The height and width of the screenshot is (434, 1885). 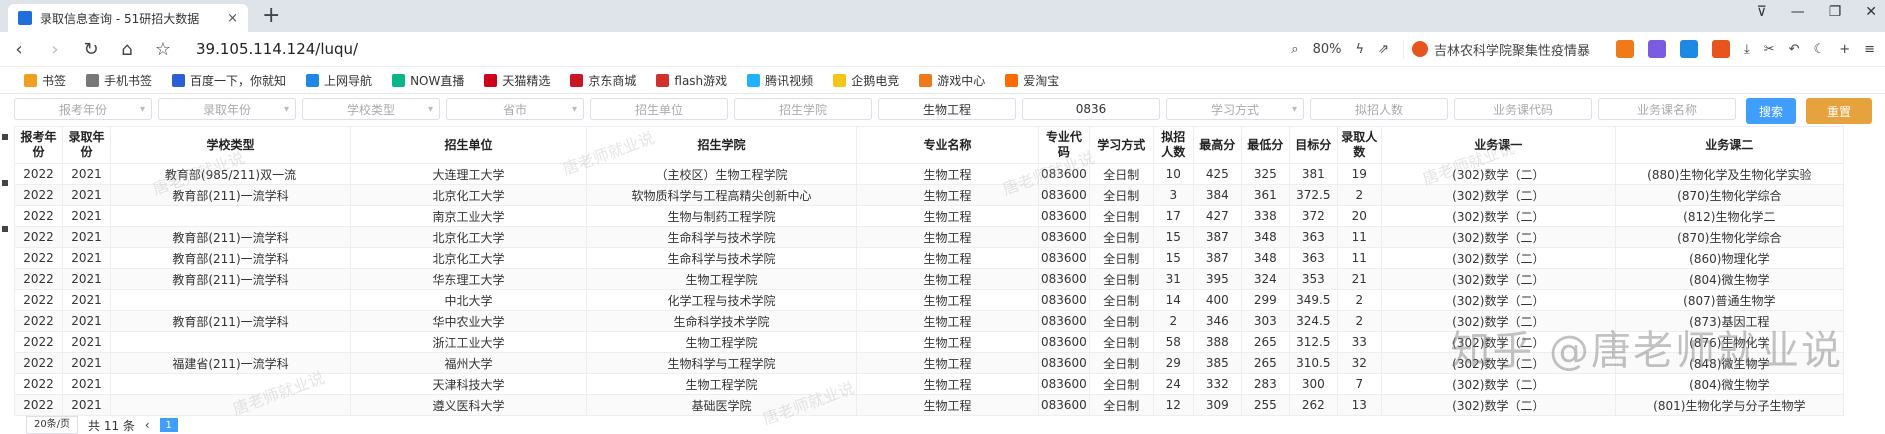 What do you see at coordinates (1523, 109) in the screenshot?
I see `course-code-input: 业务课代码` at bounding box center [1523, 109].